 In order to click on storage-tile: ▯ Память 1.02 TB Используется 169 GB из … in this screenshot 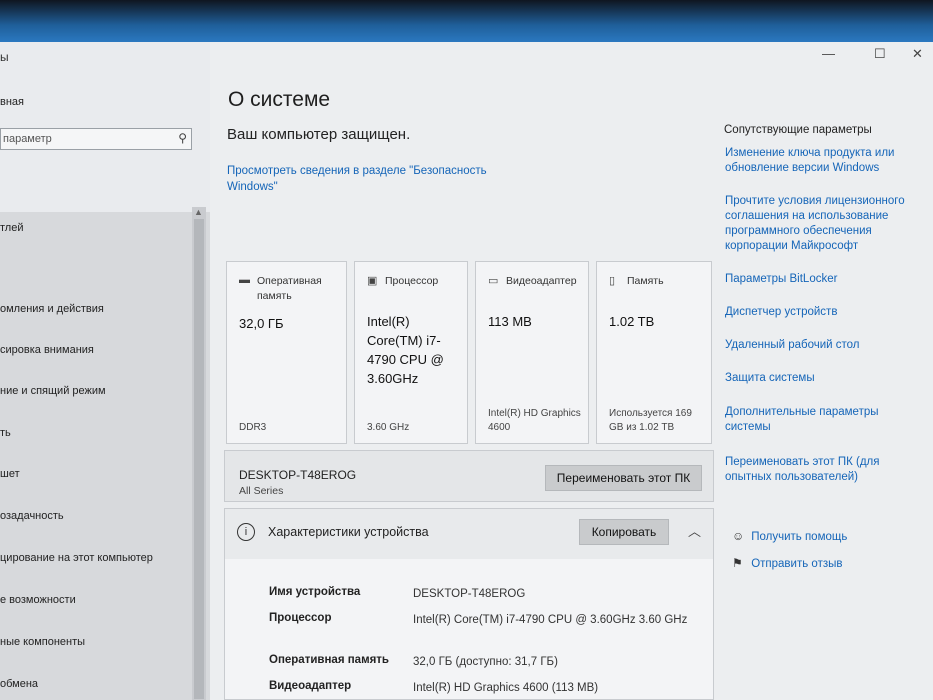, I will do `click(654, 352)`.